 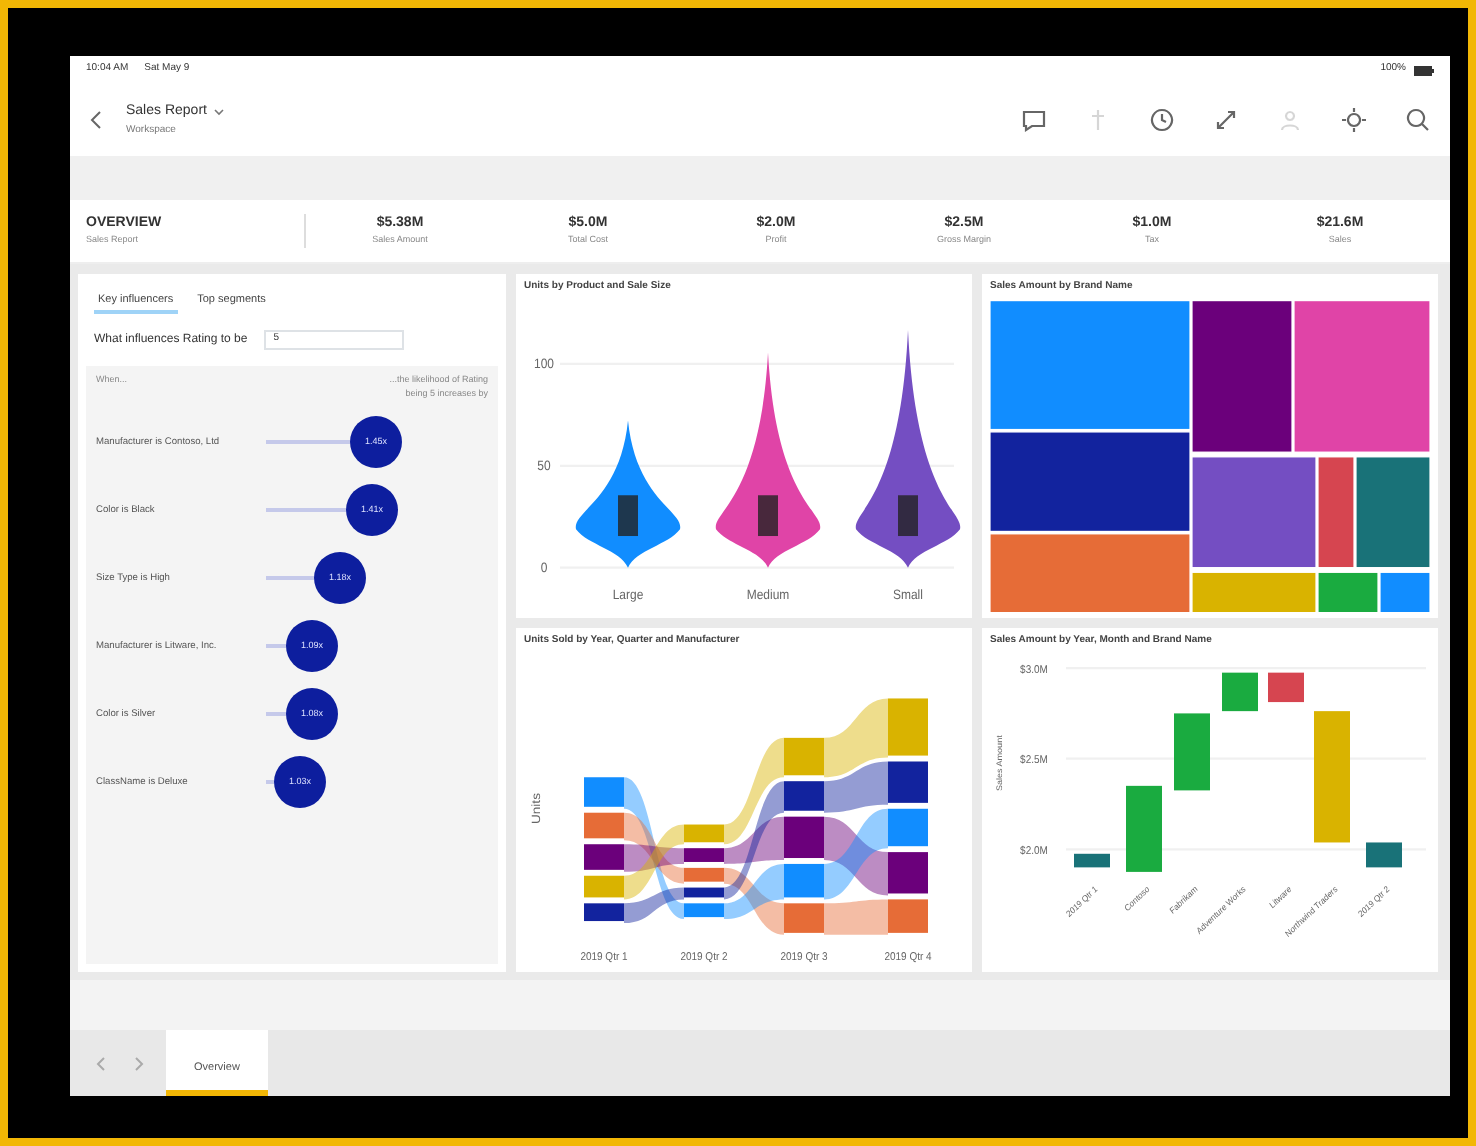 What do you see at coordinates (96, 120) in the screenshot?
I see `back-icon` at bounding box center [96, 120].